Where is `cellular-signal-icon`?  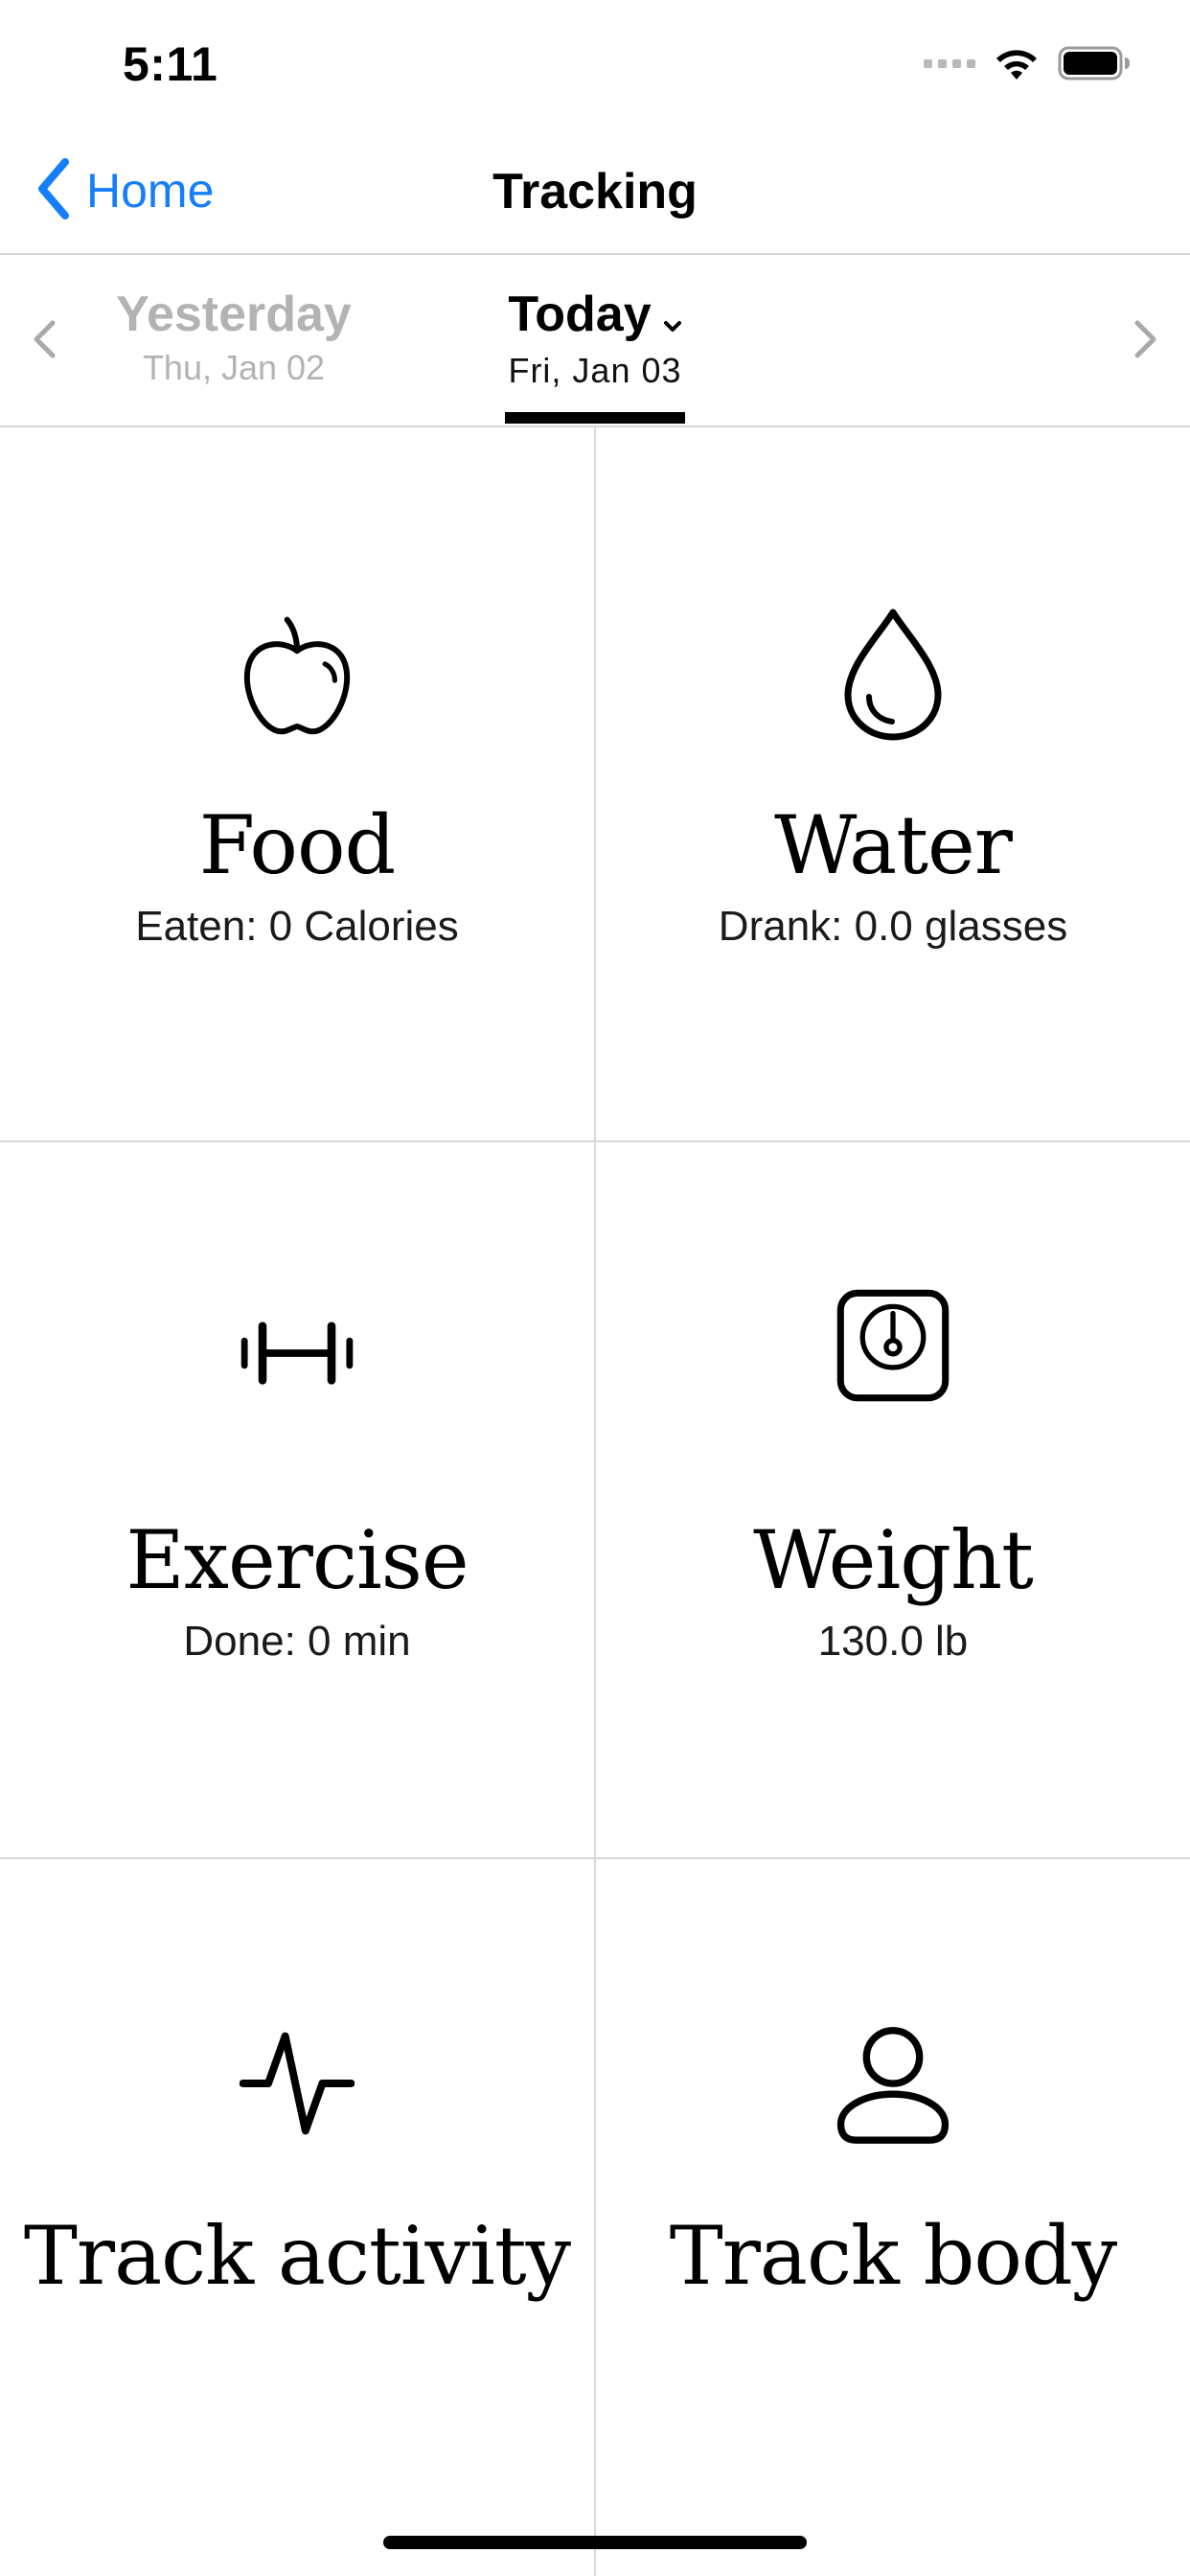 cellular-signal-icon is located at coordinates (950, 63).